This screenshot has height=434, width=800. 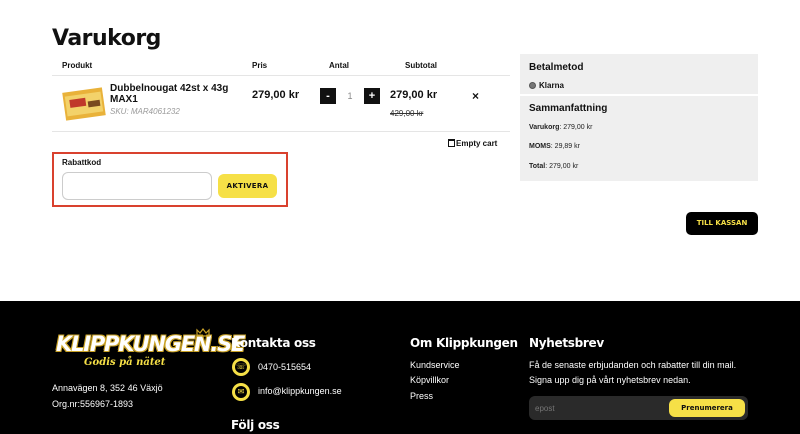 I want to click on cart-header-row: Produkt Pris Antal Subtotal, so click(x=281, y=66).